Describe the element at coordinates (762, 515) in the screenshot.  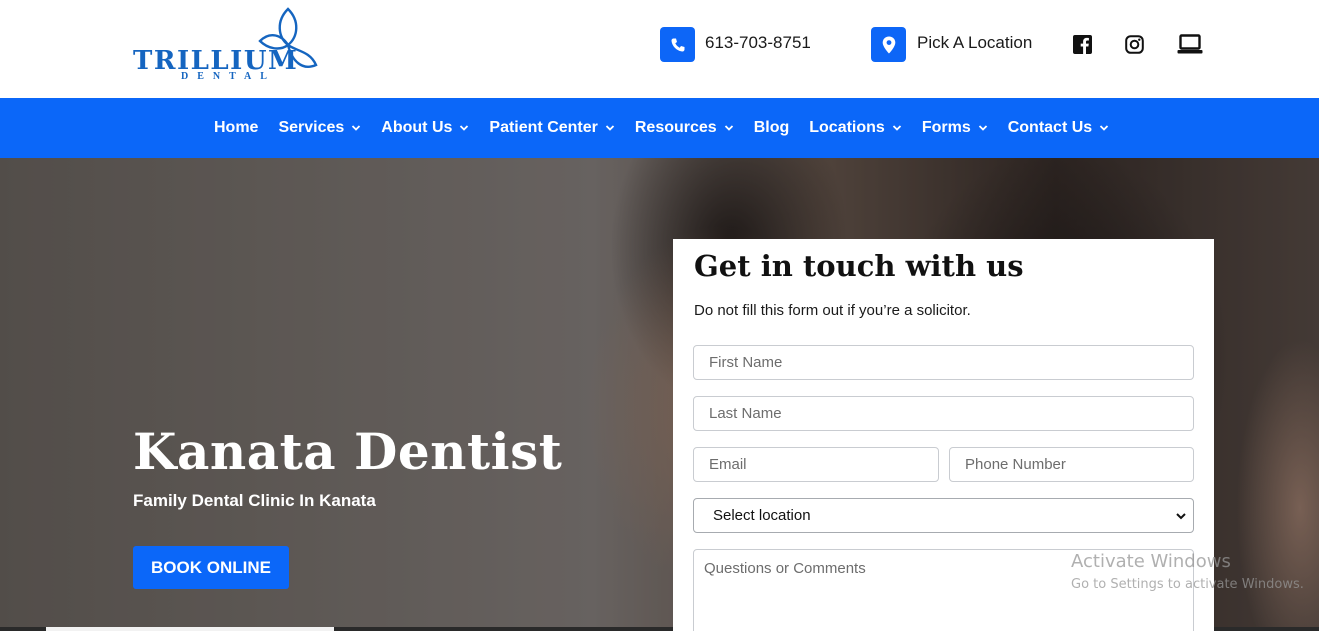
I see `location-select-value: Select location` at that location.